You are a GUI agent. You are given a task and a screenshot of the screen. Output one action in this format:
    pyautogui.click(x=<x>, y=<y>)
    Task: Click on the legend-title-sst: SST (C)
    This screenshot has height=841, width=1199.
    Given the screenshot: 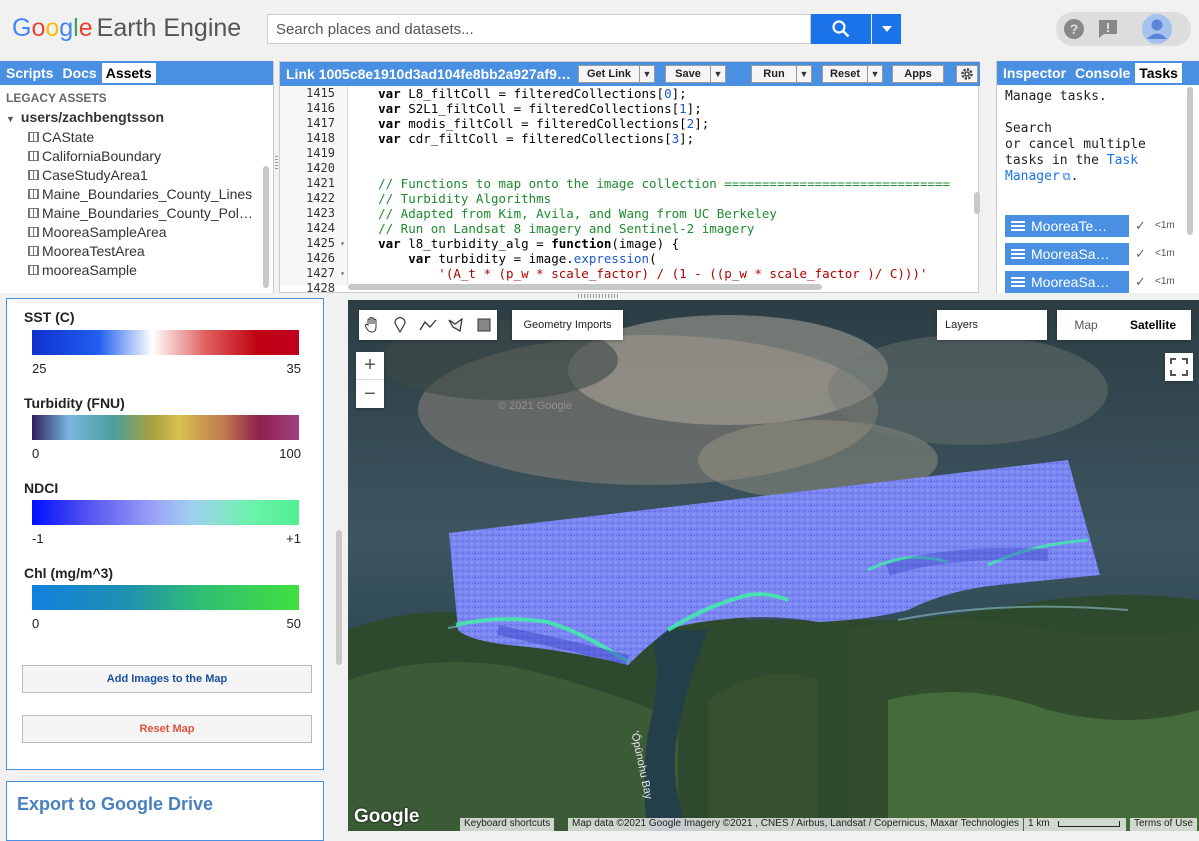 What is the action you would take?
    pyautogui.click(x=49, y=317)
    